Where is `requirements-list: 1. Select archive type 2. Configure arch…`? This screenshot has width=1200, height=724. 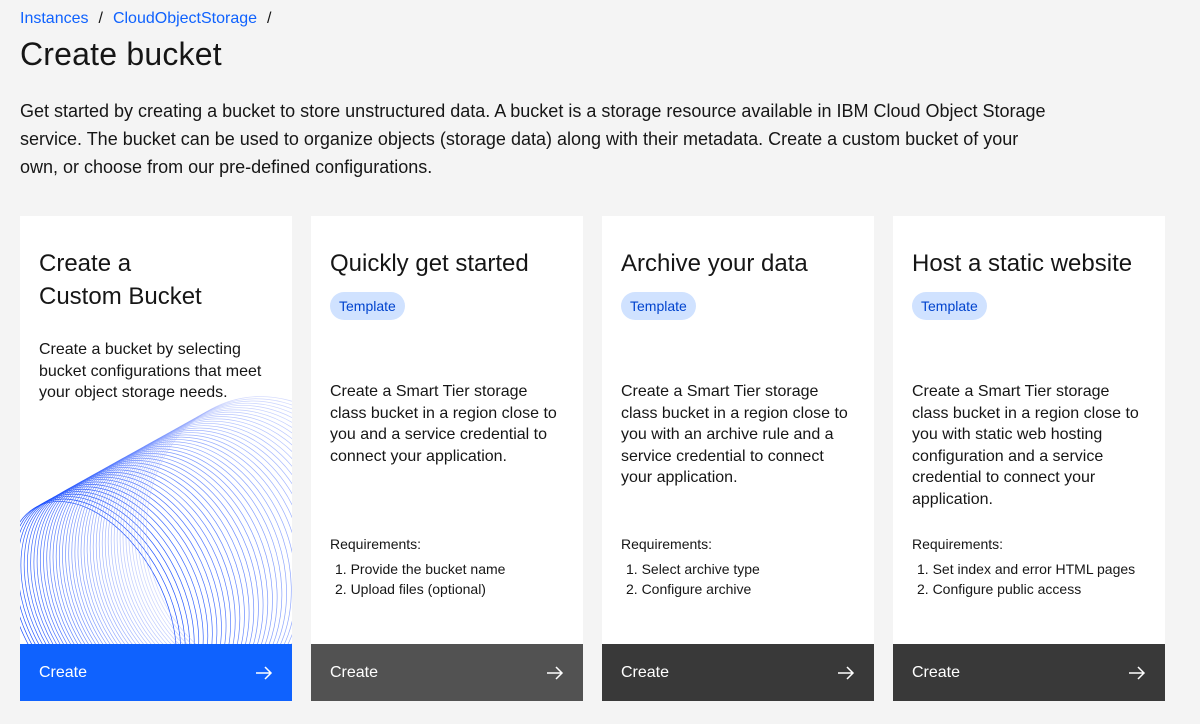 requirements-list: 1. Select archive type 2. Configure arch… is located at coordinates (690, 579).